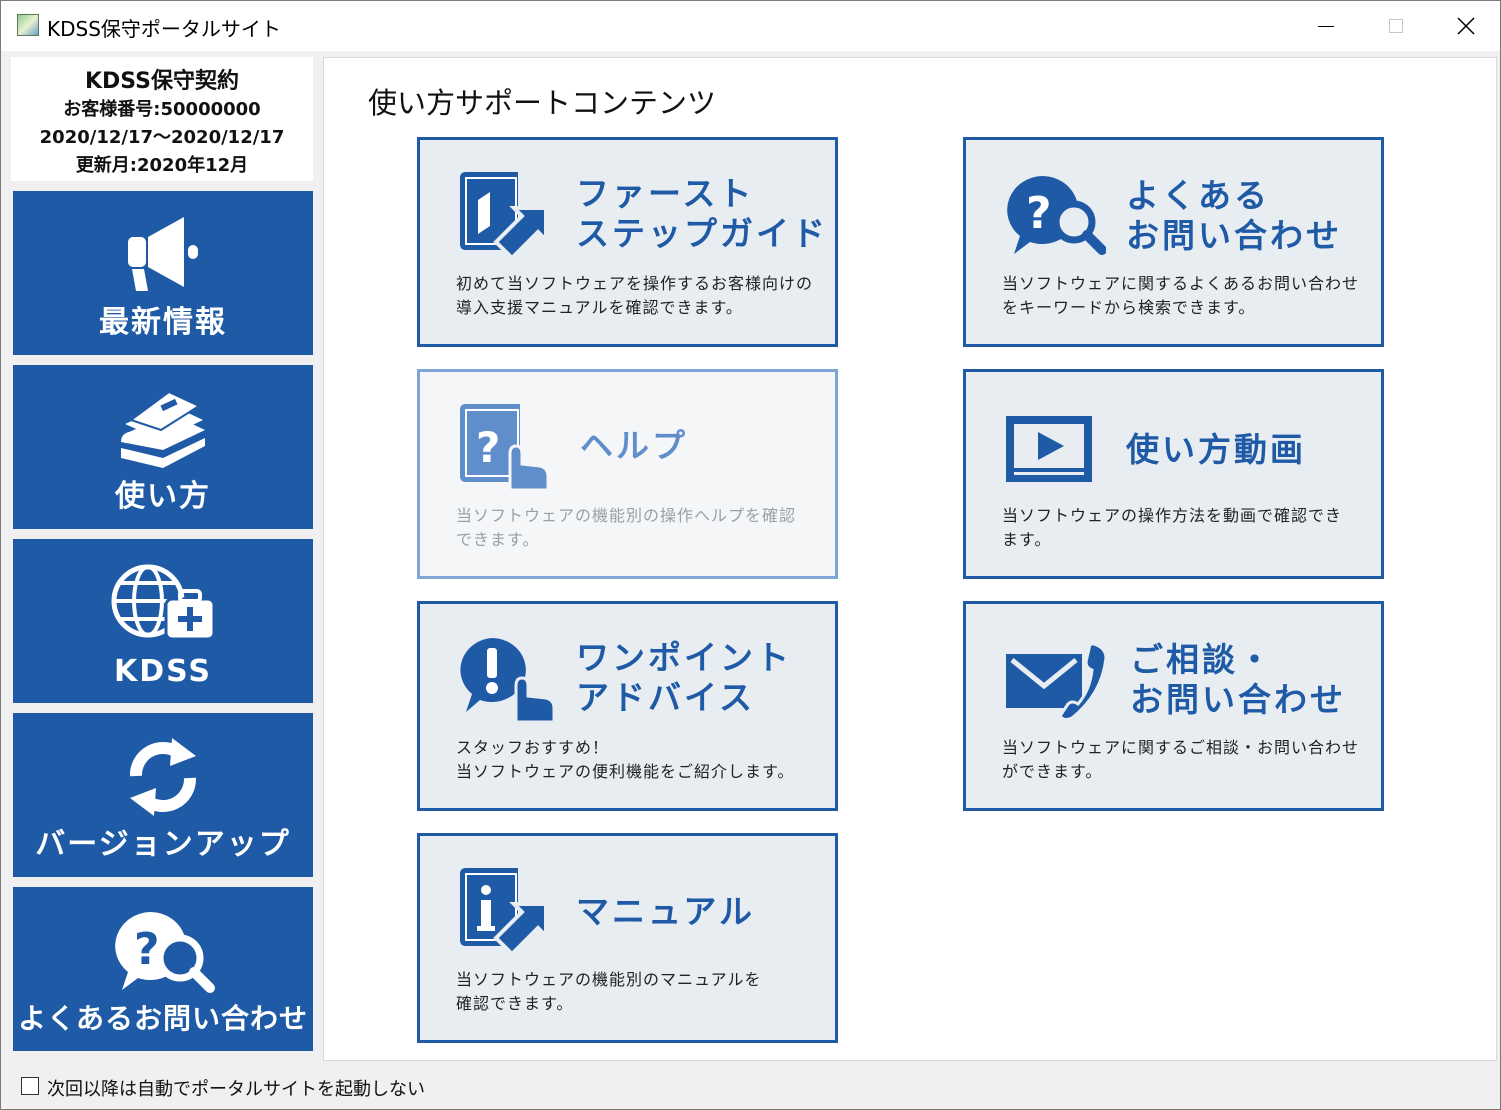 This screenshot has height=1110, width=1501. I want to click on customer-number: お客様番号:50000000, so click(162, 109).